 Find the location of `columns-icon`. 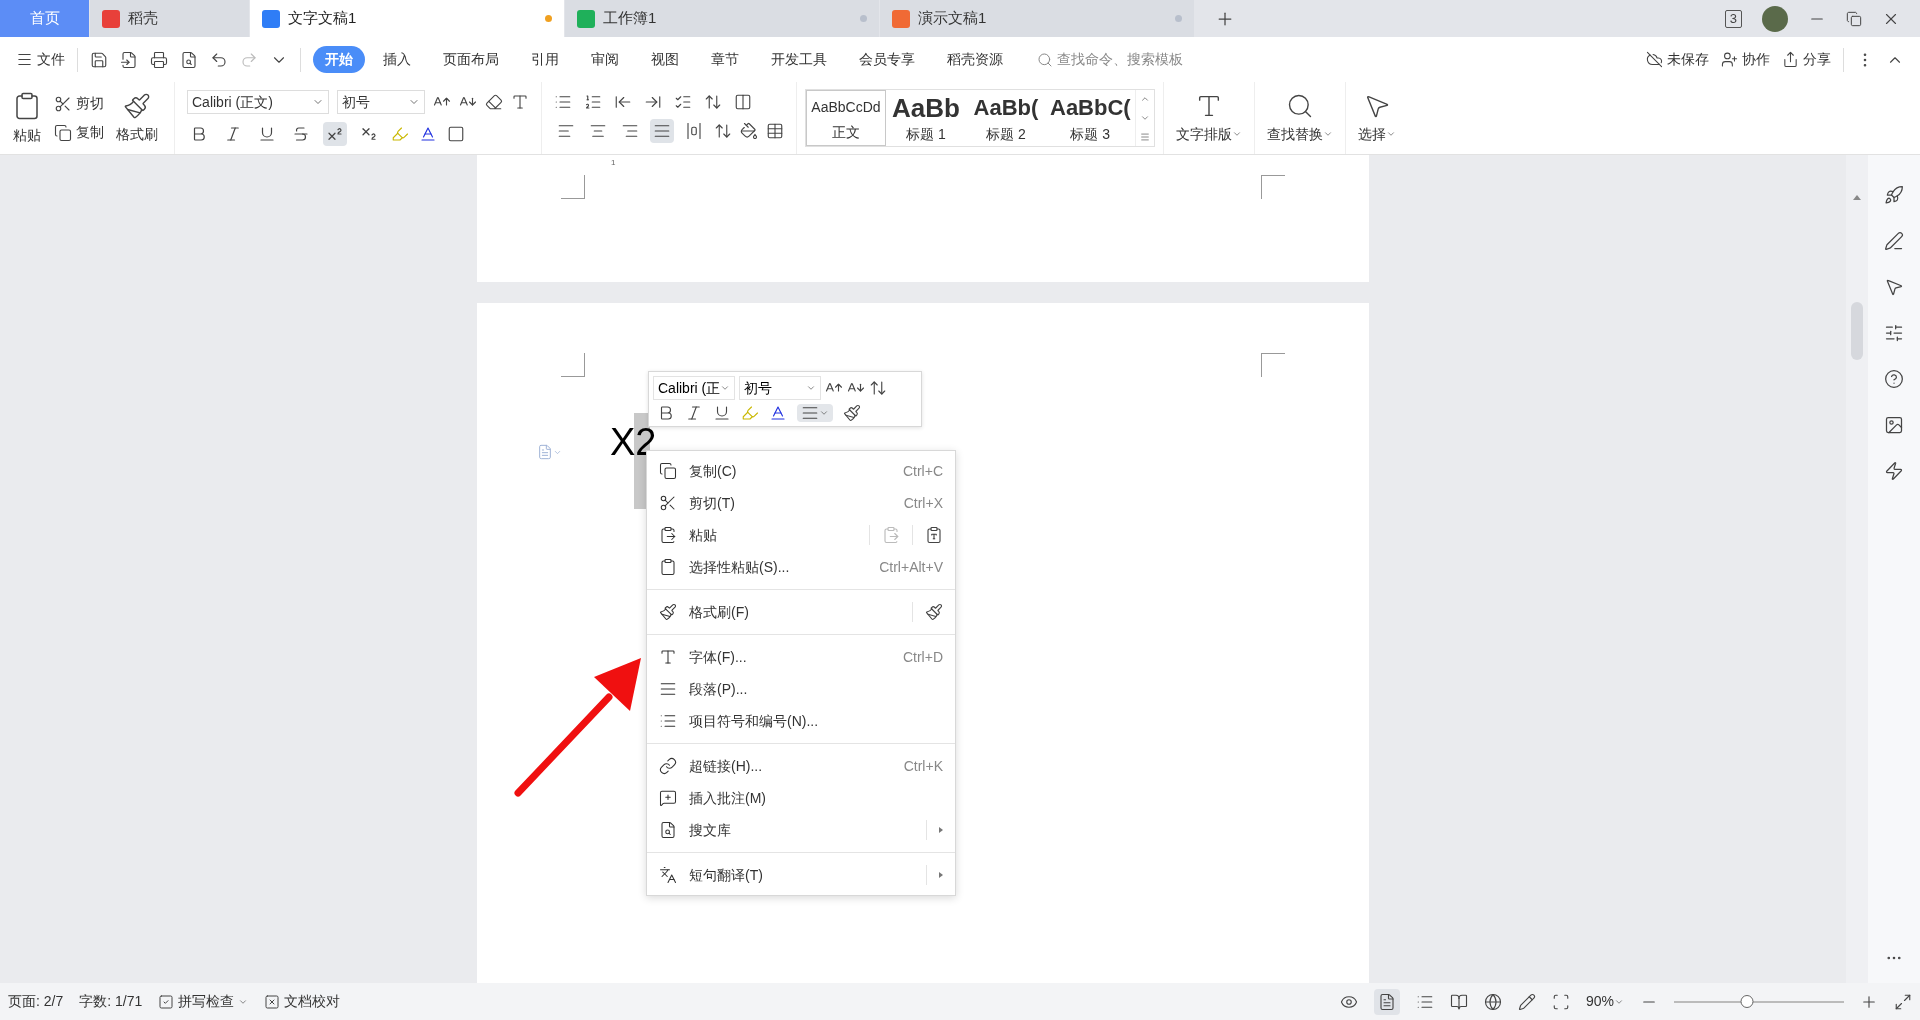

columns-icon is located at coordinates (743, 102).